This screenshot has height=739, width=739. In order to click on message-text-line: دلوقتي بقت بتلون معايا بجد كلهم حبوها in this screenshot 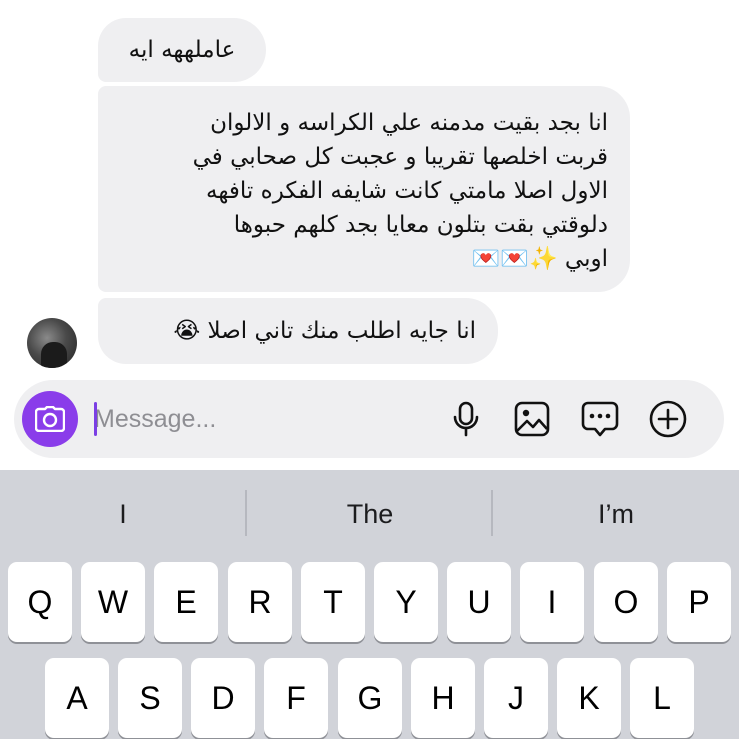, I will do `click(420, 225)`.